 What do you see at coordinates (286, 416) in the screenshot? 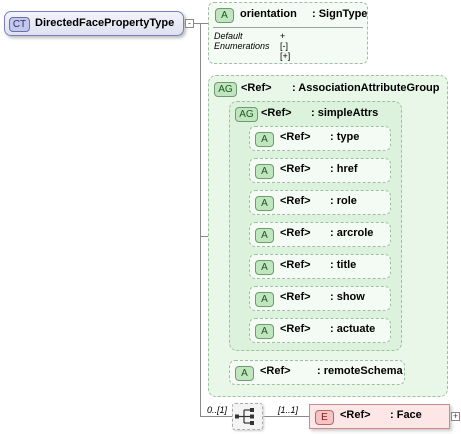
I see `connector-choice-element` at bounding box center [286, 416].